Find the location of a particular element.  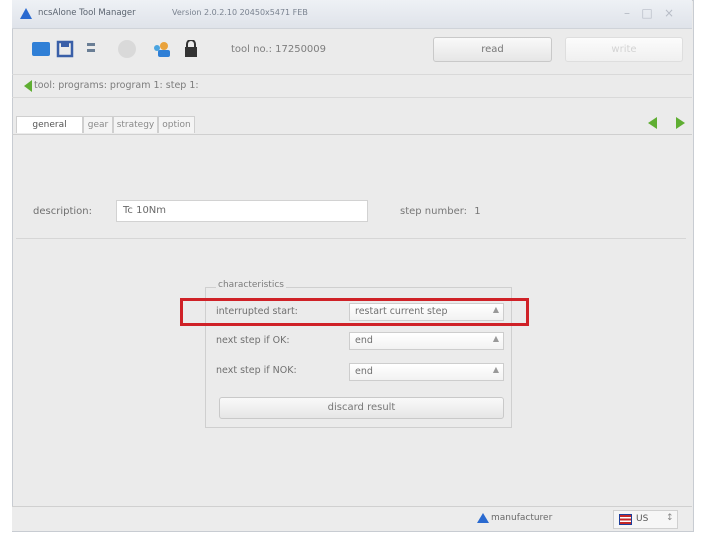

tab-general: general is located at coordinates (49, 124).